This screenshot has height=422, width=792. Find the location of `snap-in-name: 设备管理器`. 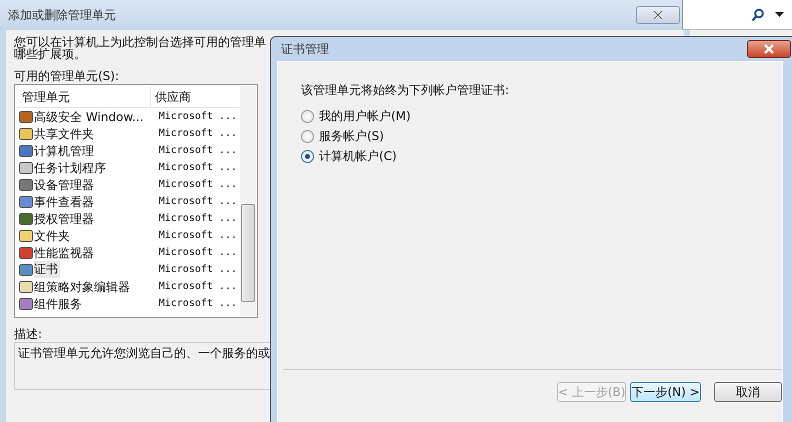

snap-in-name: 设备管理器 is located at coordinates (94, 184).